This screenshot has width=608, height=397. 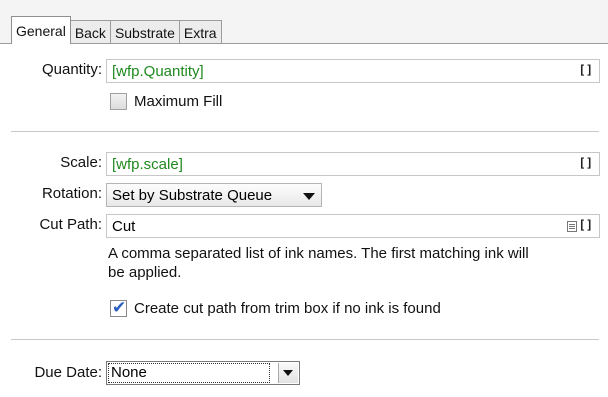 I want to click on tab-substrate: Substrate, so click(x=144, y=32).